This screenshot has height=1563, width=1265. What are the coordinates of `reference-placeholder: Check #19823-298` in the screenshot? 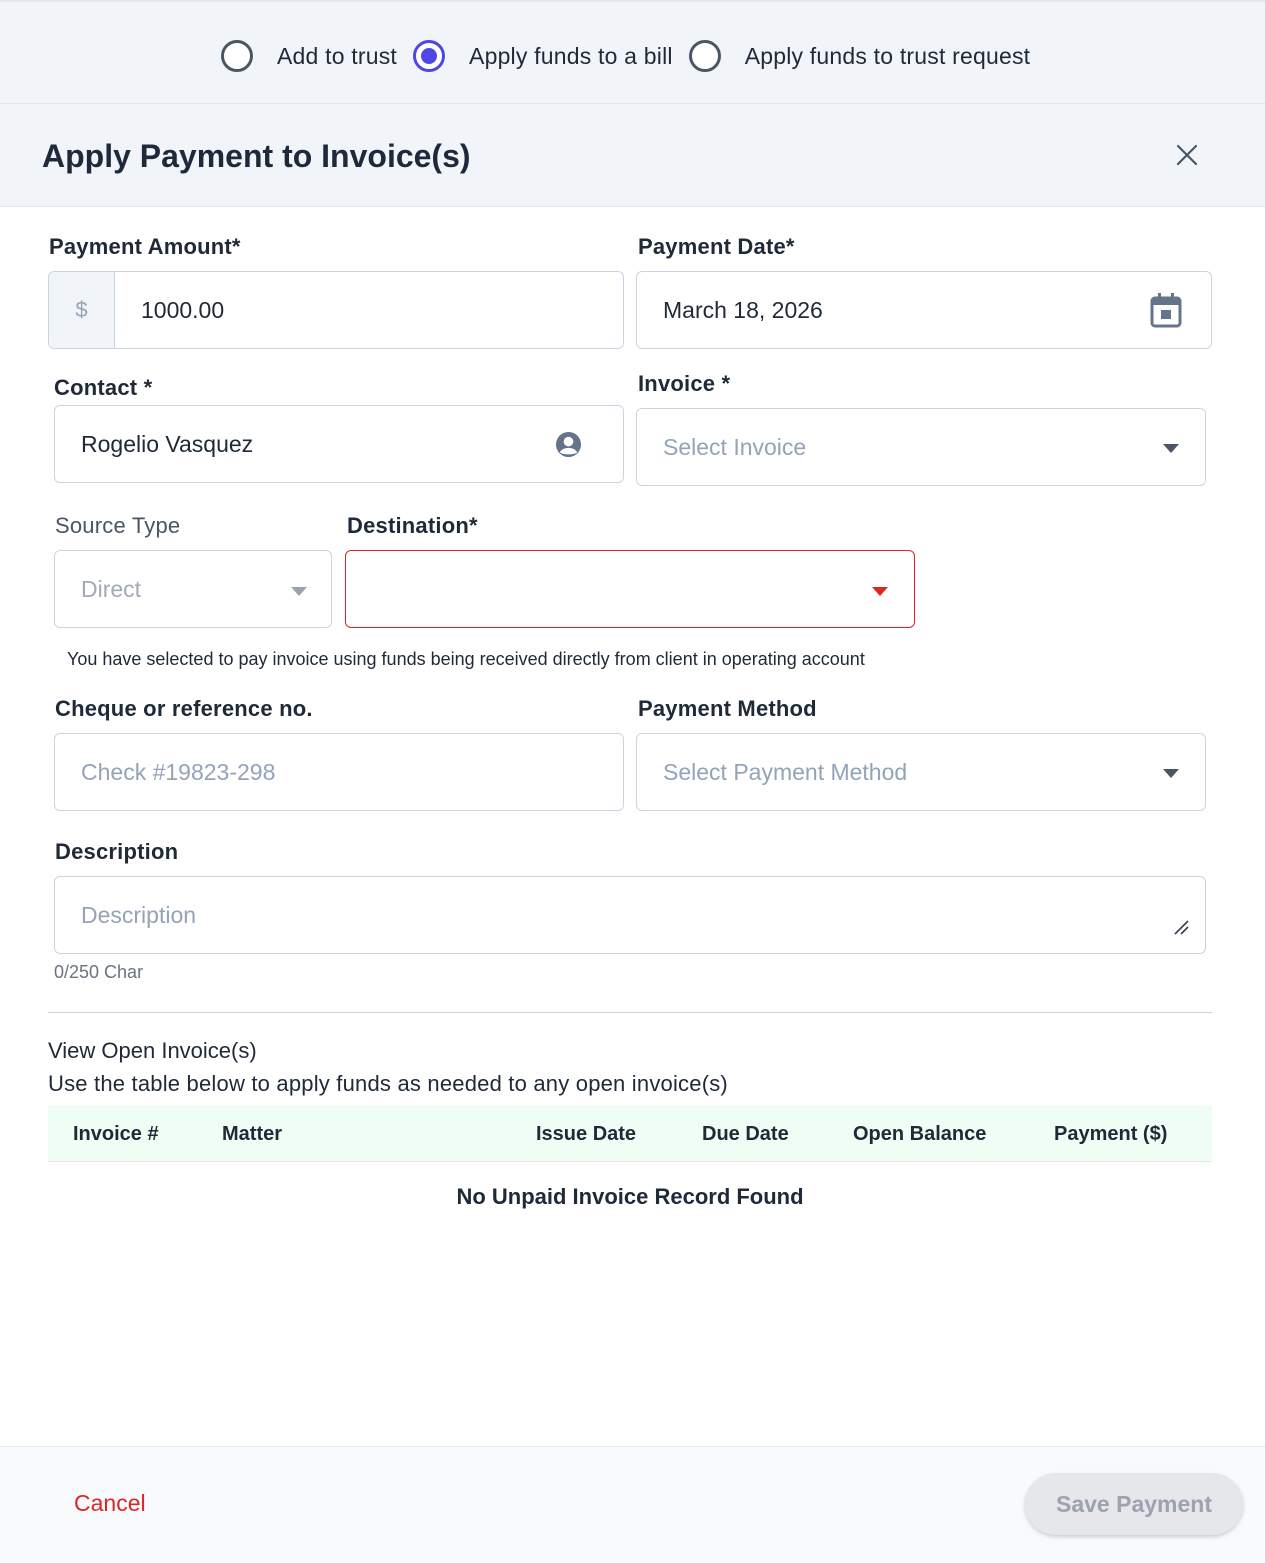 It's located at (178, 772).